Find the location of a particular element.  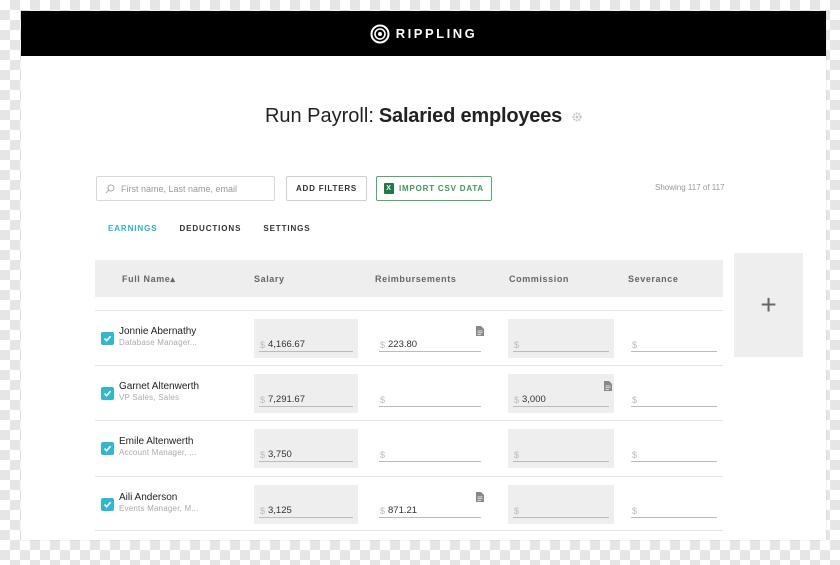

employee-name: Aili Anderson is located at coordinates (148, 497).